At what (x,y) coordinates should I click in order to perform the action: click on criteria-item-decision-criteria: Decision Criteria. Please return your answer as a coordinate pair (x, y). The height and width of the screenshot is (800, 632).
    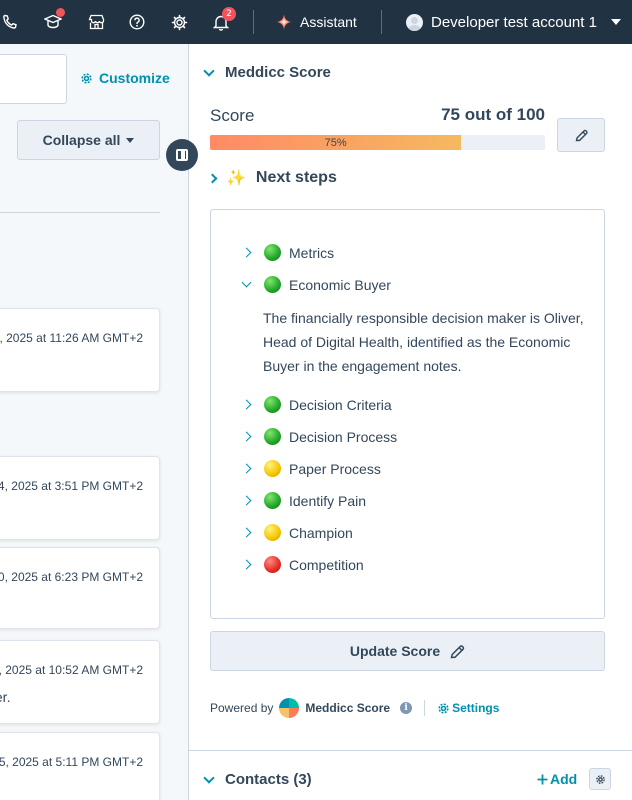
    Looking at the image, I should click on (316, 404).